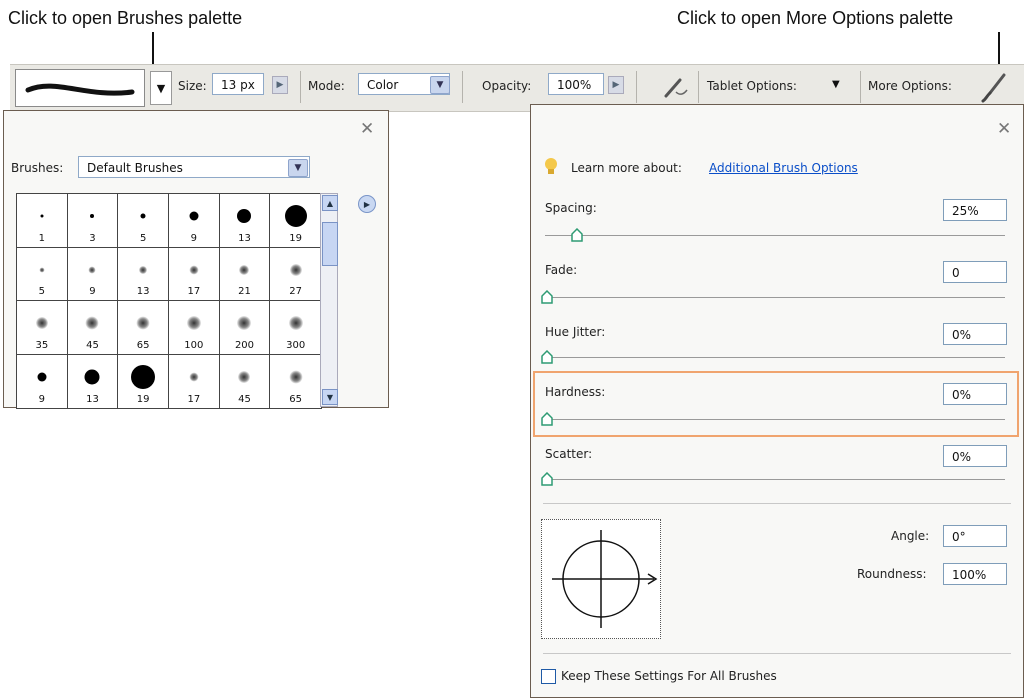  I want to click on palette-menu-icon: ▶, so click(367, 204).